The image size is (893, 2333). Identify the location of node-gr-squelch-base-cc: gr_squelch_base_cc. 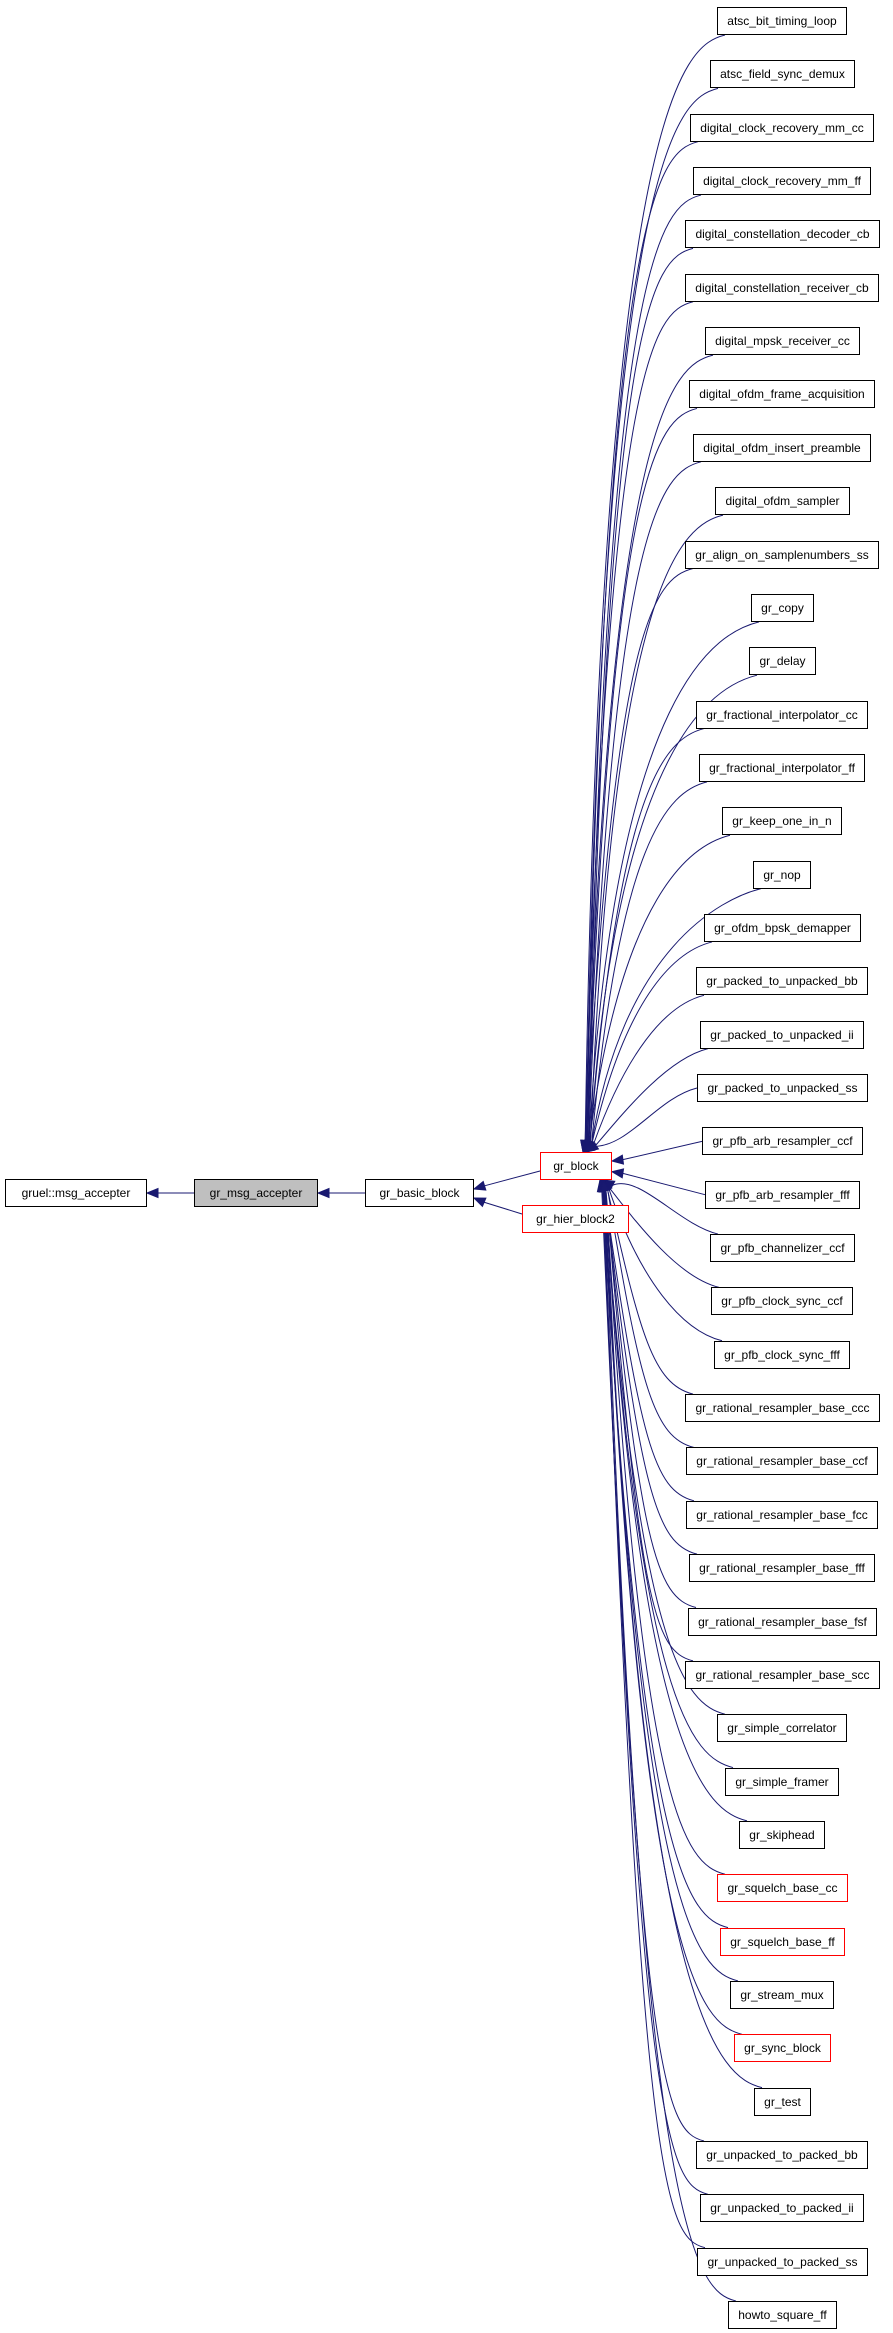
(782, 1888).